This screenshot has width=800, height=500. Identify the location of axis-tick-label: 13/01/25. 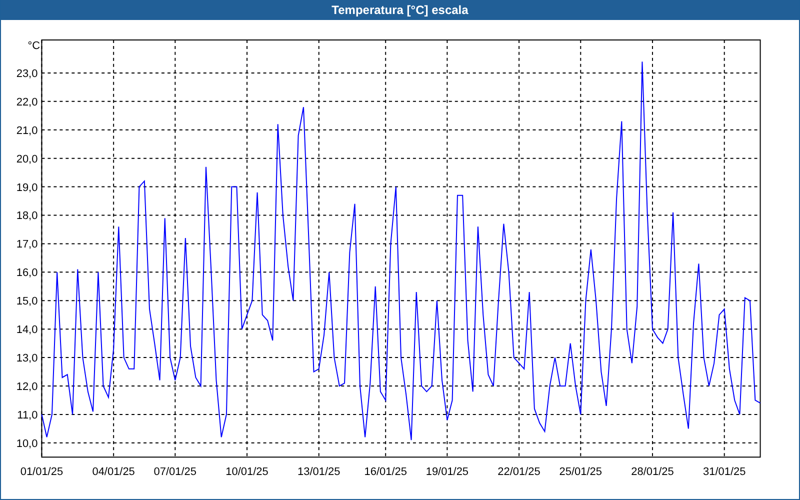
(319, 472).